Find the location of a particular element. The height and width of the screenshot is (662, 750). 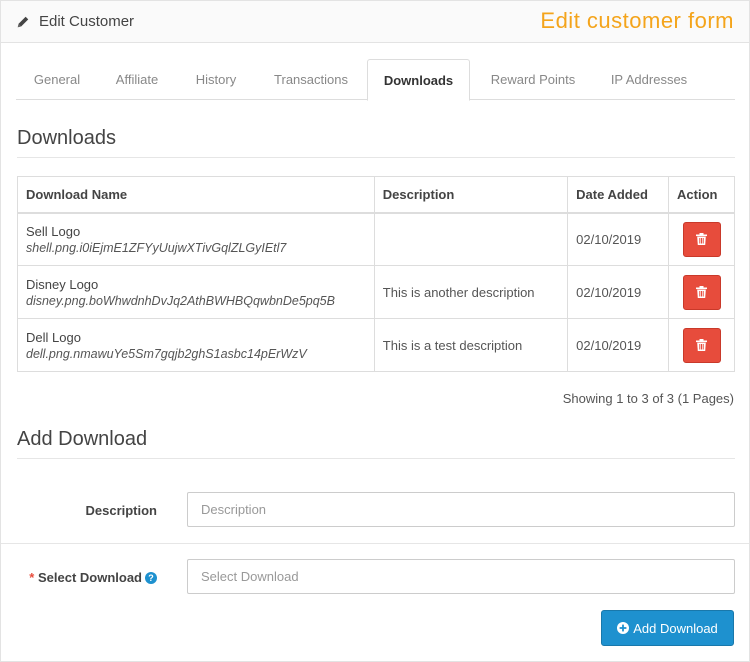

plus-circle-icon is located at coordinates (623, 628).